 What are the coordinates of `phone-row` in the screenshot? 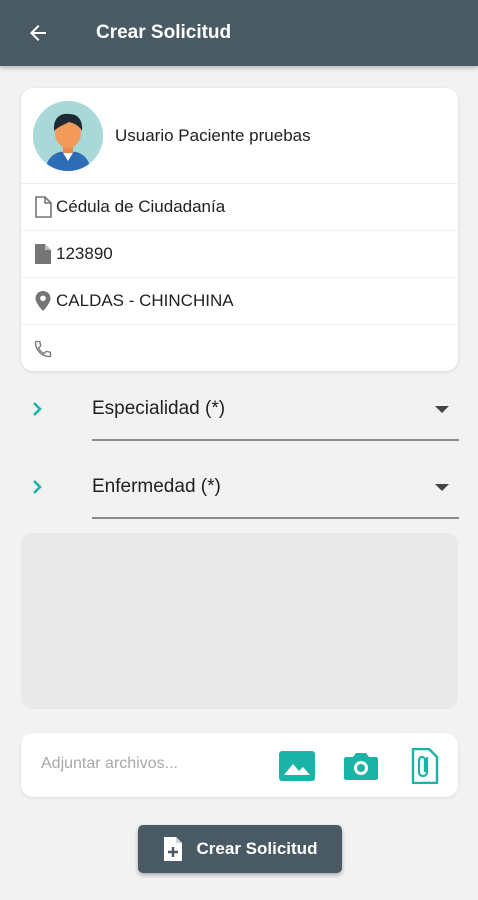 It's located at (239, 348).